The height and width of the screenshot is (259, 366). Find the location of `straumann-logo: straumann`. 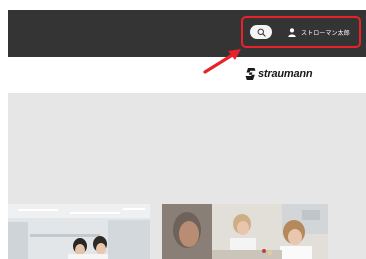

straumann-logo: straumann is located at coordinates (279, 74).